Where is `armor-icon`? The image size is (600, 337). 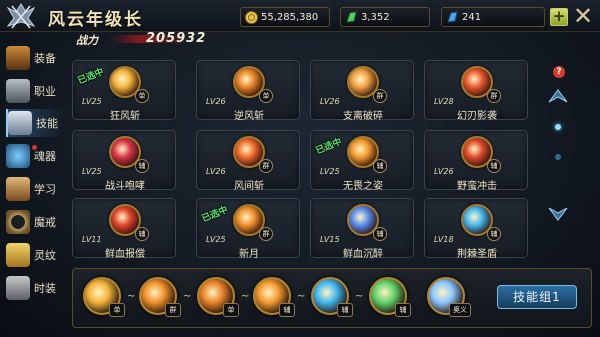
armor-icon is located at coordinates (18, 58).